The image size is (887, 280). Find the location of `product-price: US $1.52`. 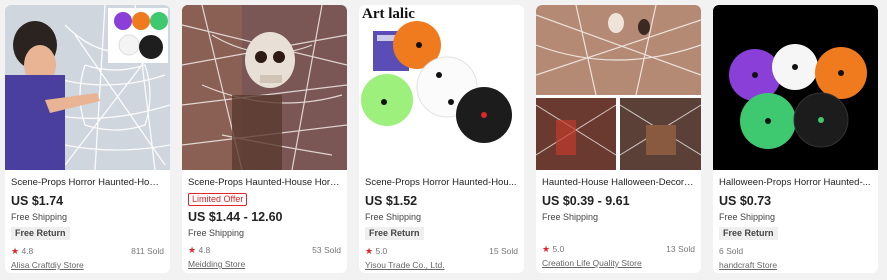

product-price: US $1.52 is located at coordinates (391, 201).